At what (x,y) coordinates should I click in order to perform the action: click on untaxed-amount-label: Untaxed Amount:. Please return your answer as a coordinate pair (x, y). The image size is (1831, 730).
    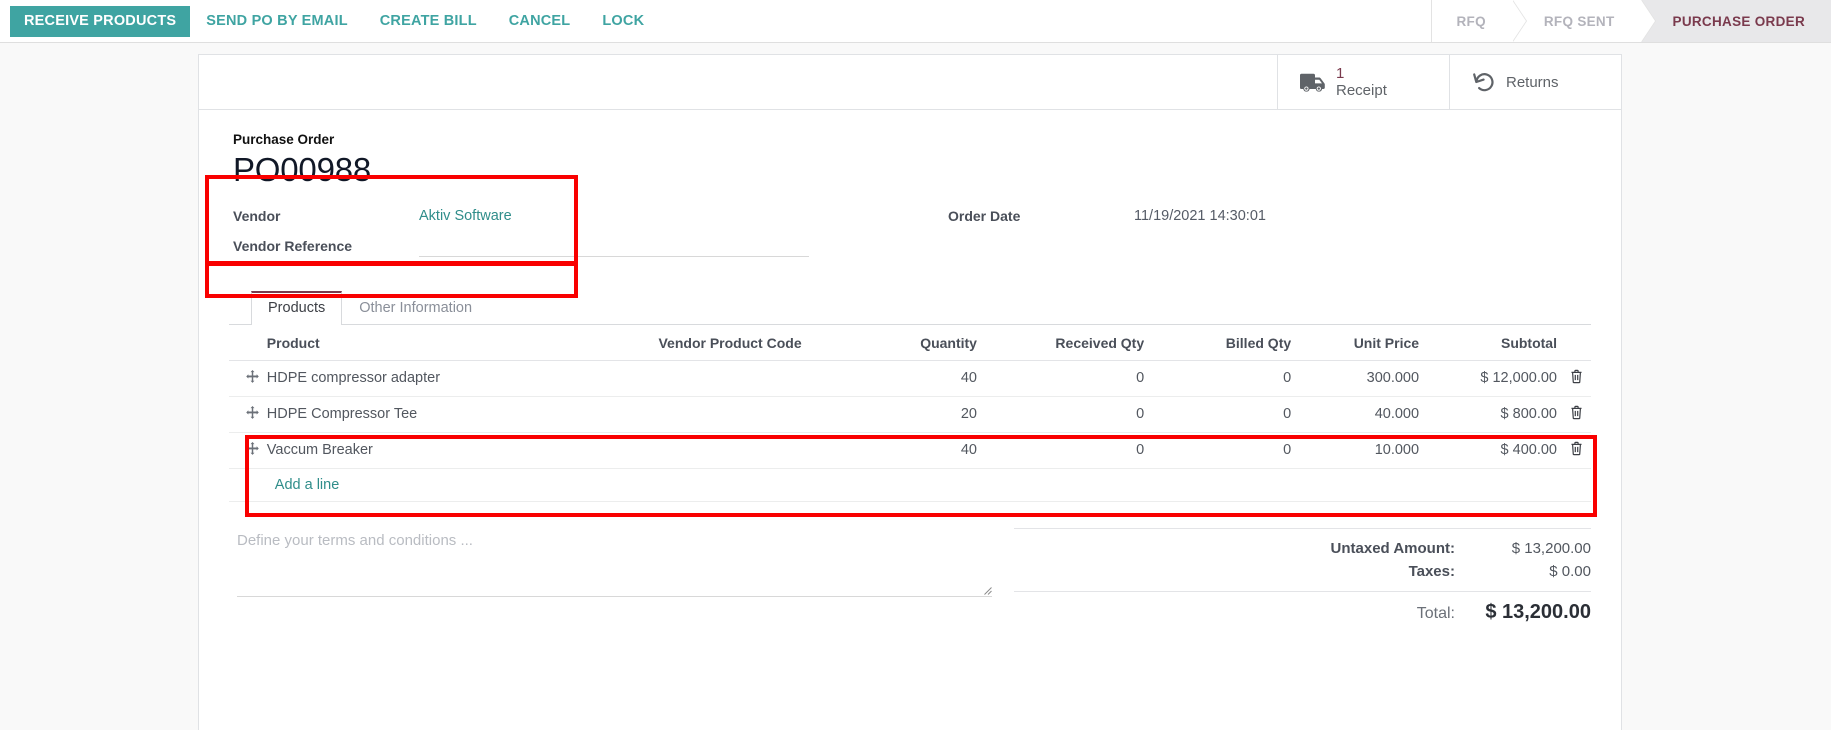
    Looking at the image, I should click on (1392, 548).